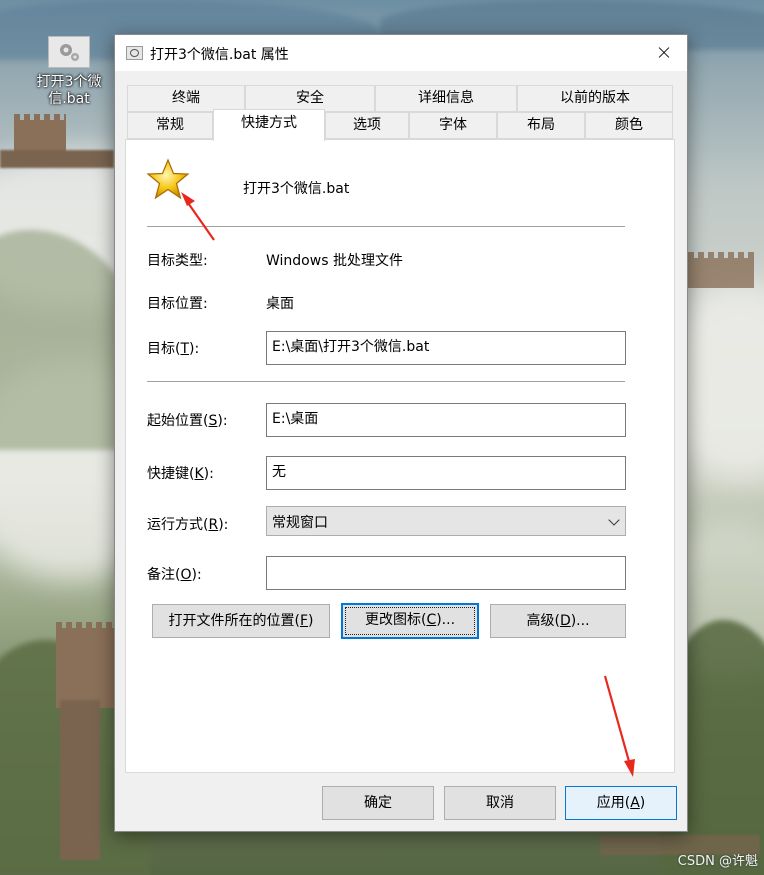 The height and width of the screenshot is (875, 764). I want to click on tab-security: 安全, so click(310, 98).